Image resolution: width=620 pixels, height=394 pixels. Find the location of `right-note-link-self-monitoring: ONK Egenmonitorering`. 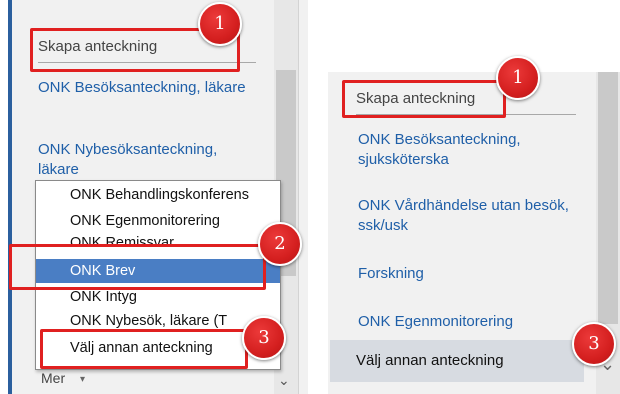

right-note-link-self-monitoring: ONK Egenmonitorering is located at coordinates (468, 322).